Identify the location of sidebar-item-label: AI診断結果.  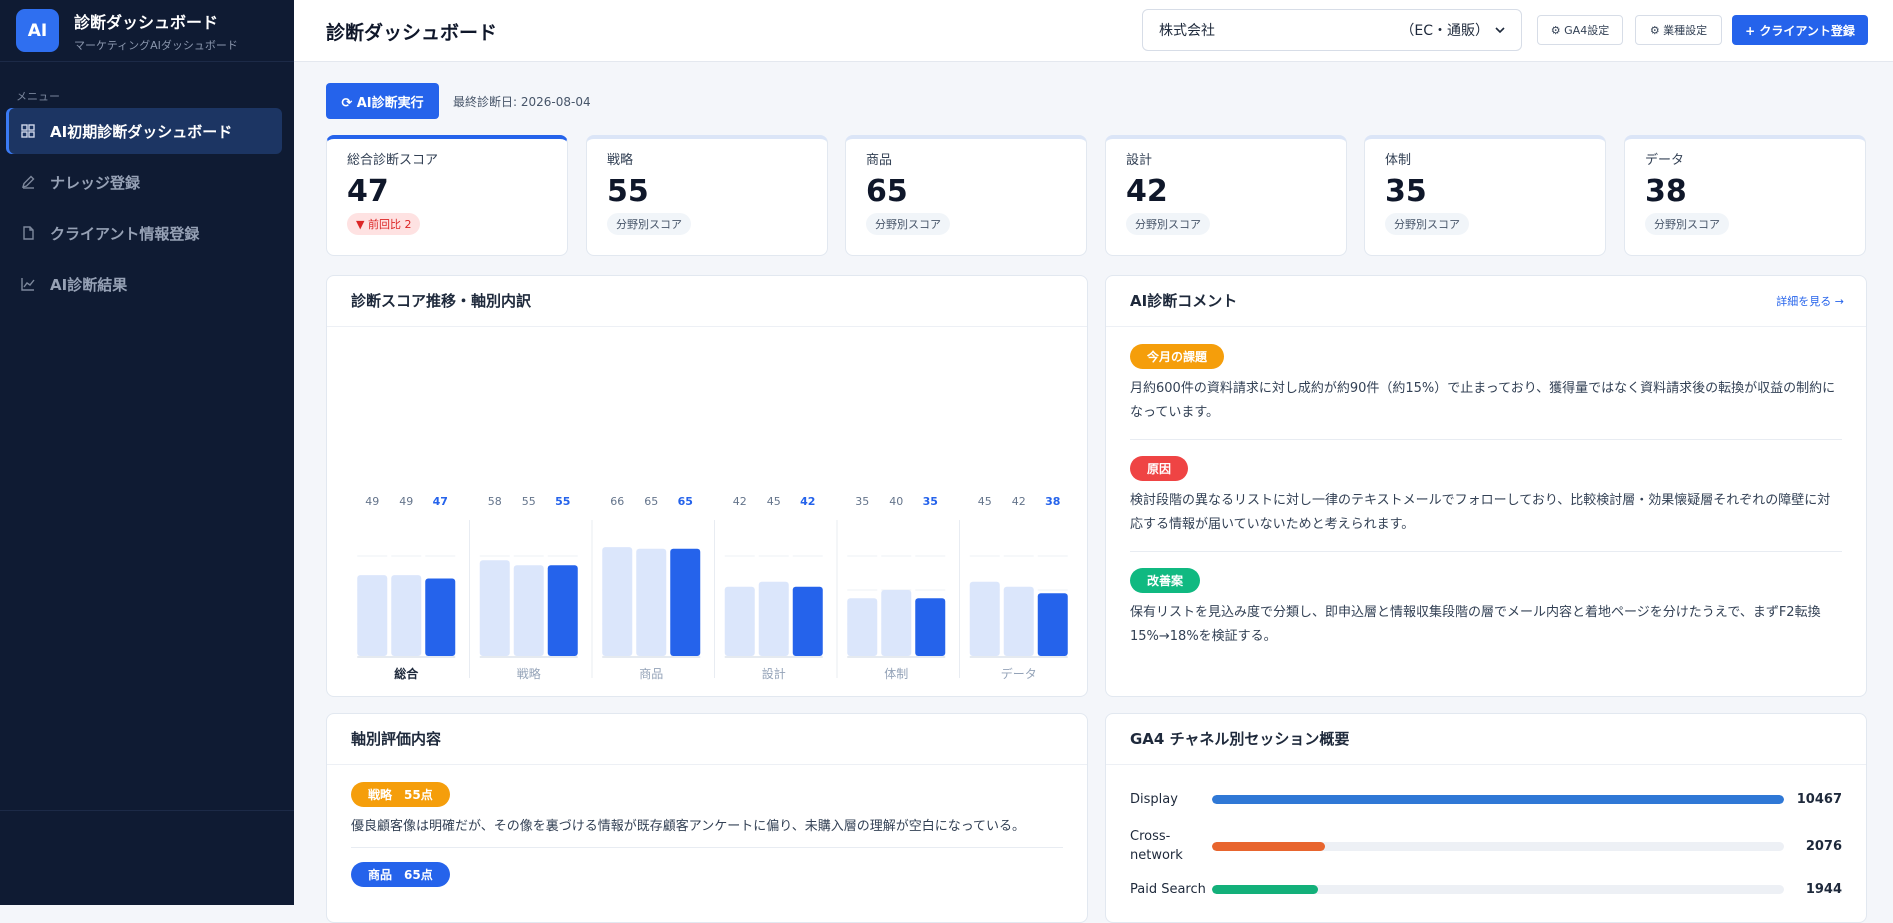
(89, 284).